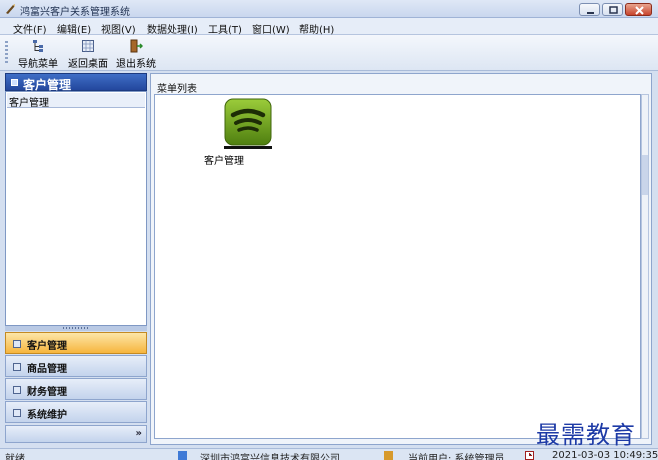 The image size is (658, 460). I want to click on tree-icon, so click(38, 46).